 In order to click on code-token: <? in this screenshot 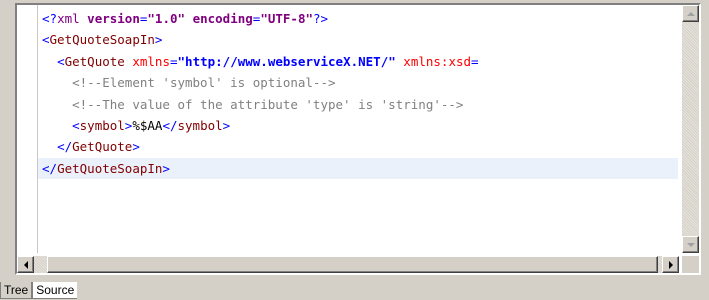, I will do `click(50, 18)`.